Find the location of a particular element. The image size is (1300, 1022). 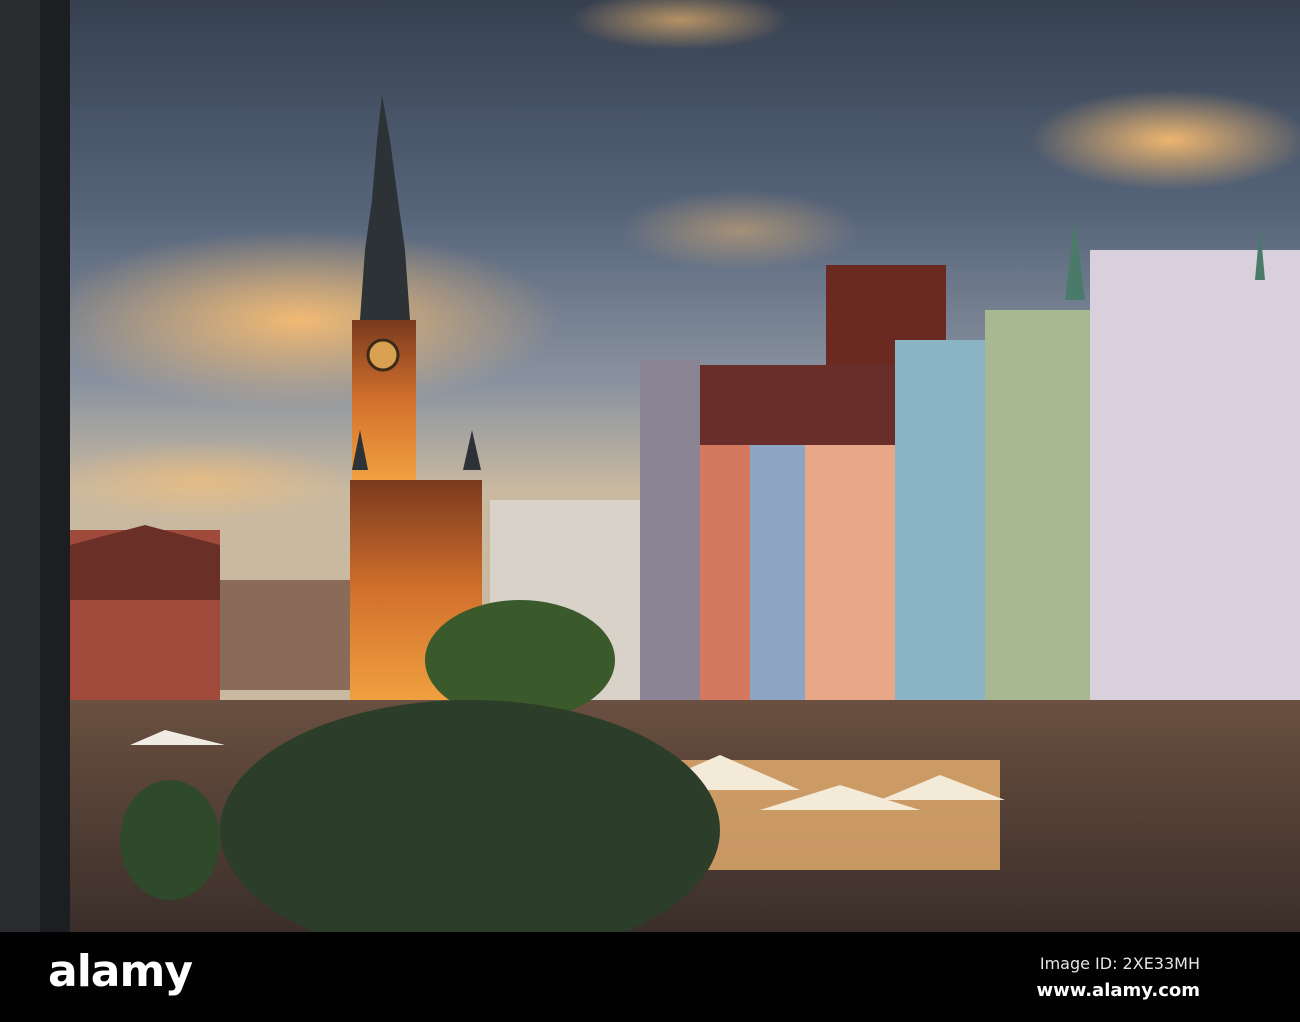

left-wall is located at coordinates (35, 466).